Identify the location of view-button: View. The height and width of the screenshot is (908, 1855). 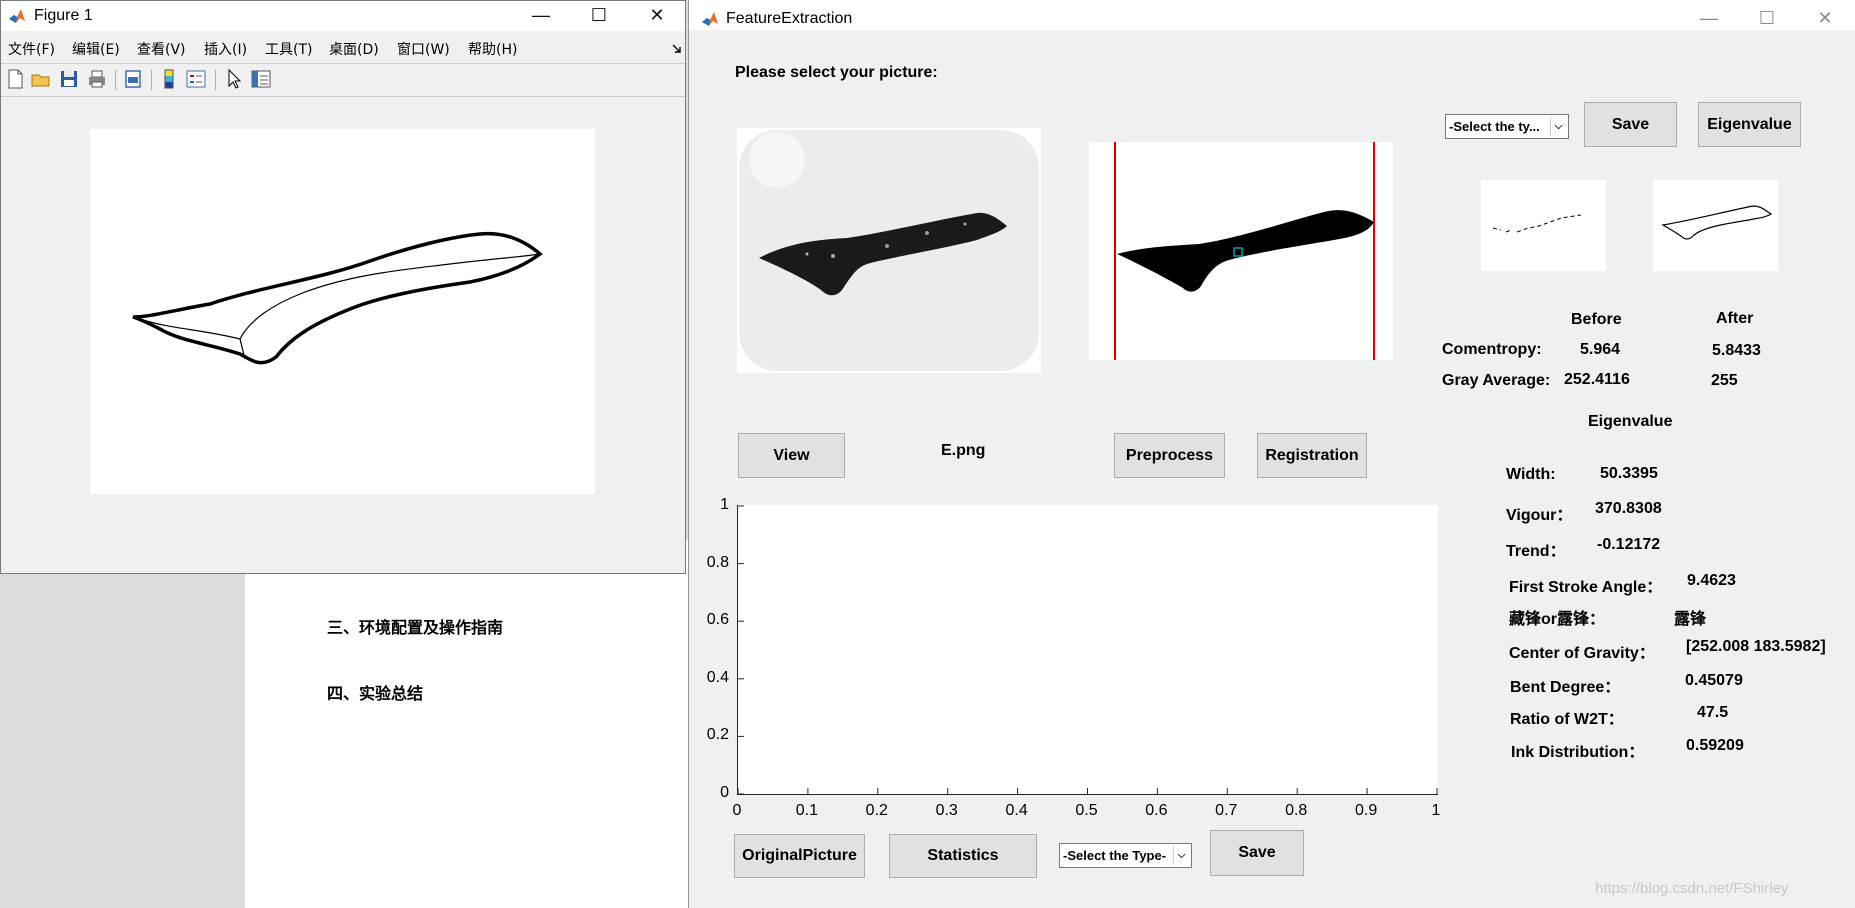
(791, 455).